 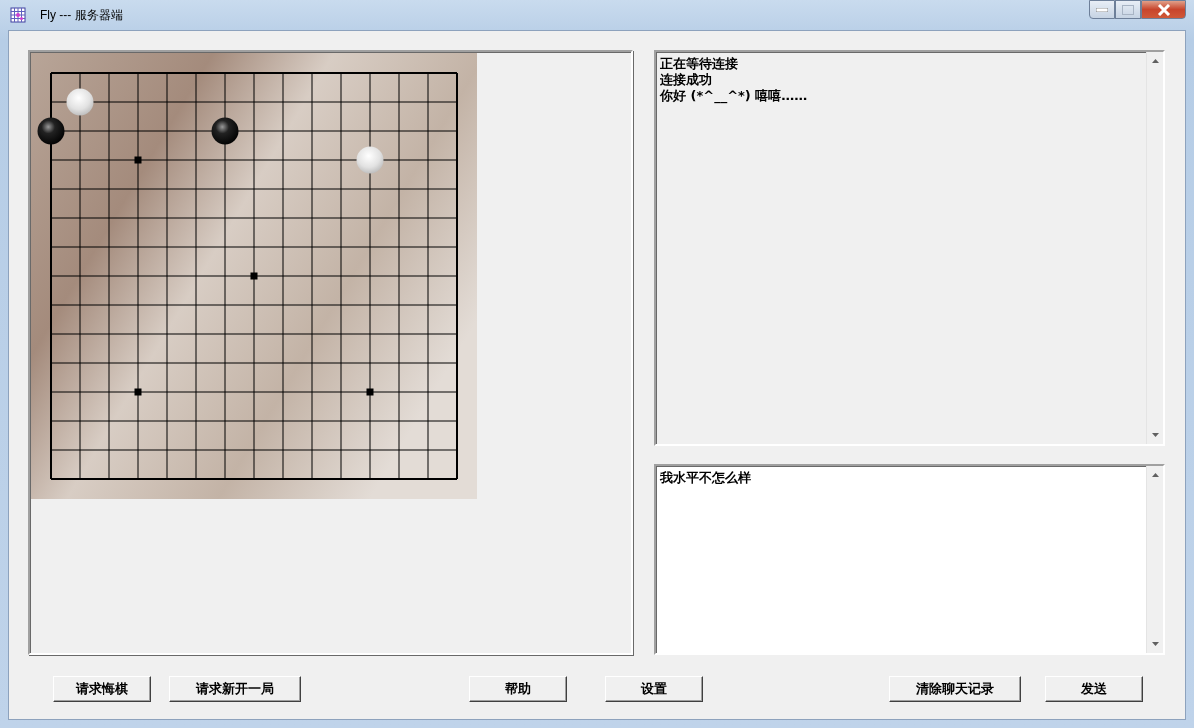 I want to click on window-title: Fly --- 服务器端, so click(x=81, y=15).